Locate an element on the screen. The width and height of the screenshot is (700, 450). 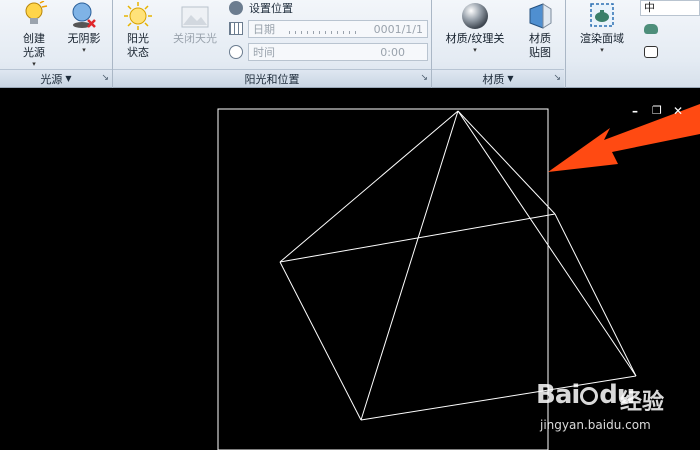
sky-off-button: 关闭天光 is located at coordinates (195, 23).